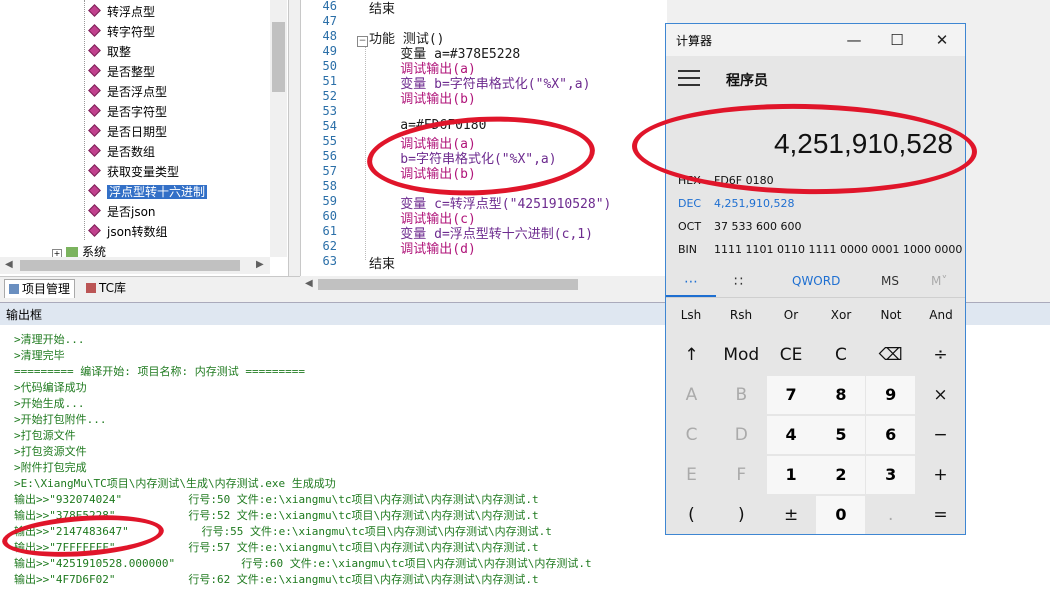  I want to click on tree-item: 是否json, so click(122, 212).